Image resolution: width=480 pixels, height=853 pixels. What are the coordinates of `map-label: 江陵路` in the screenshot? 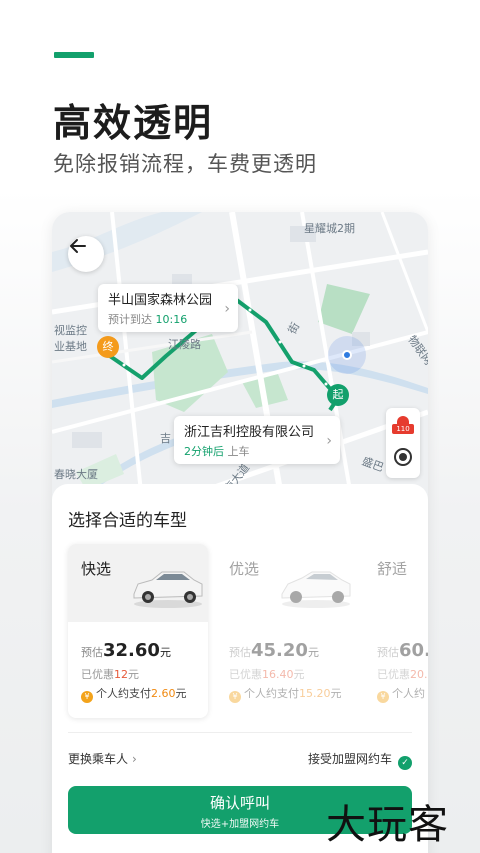 It's located at (184, 344).